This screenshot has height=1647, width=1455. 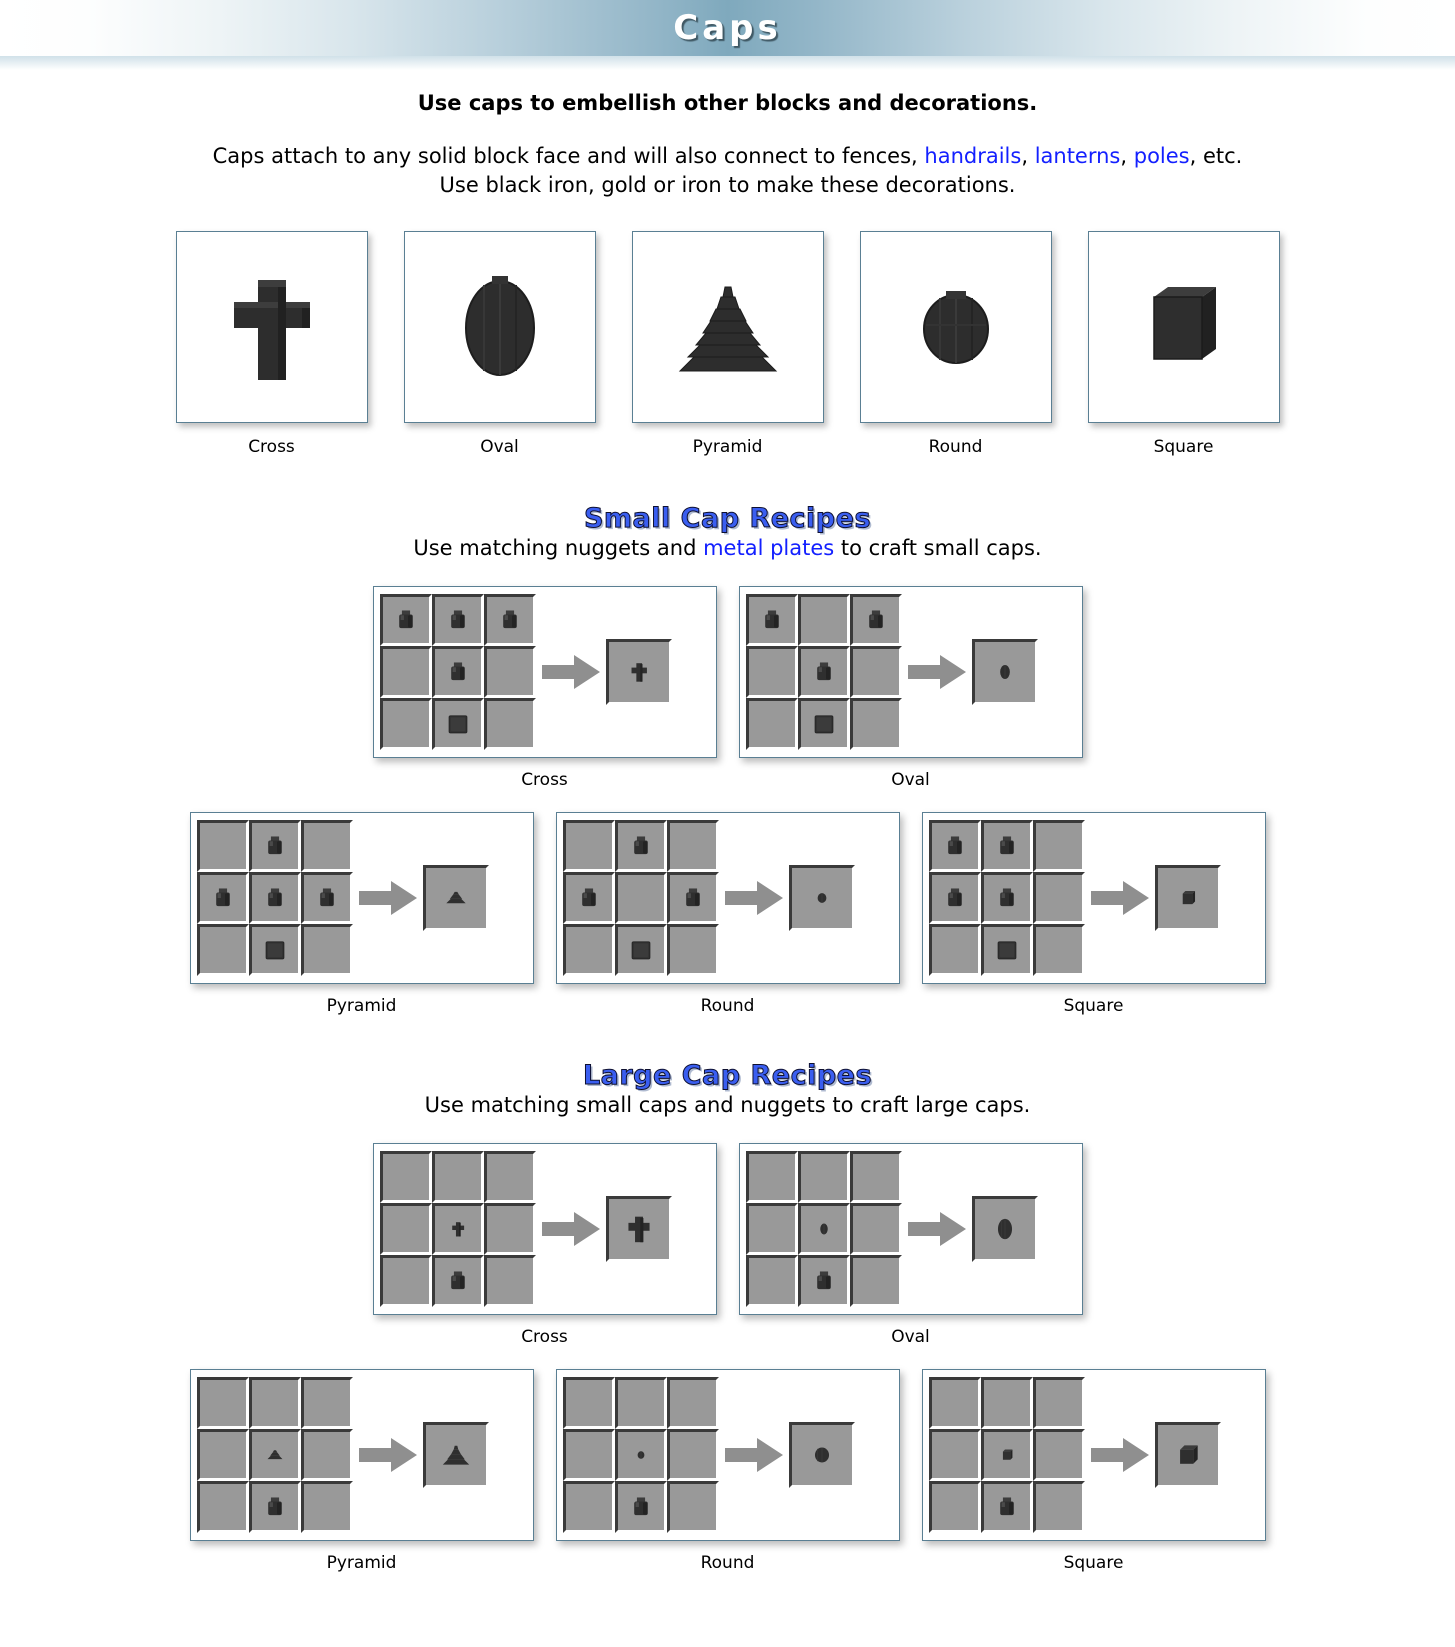 What do you see at coordinates (1078, 156) in the screenshot?
I see `link-lanterns: lanterns` at bounding box center [1078, 156].